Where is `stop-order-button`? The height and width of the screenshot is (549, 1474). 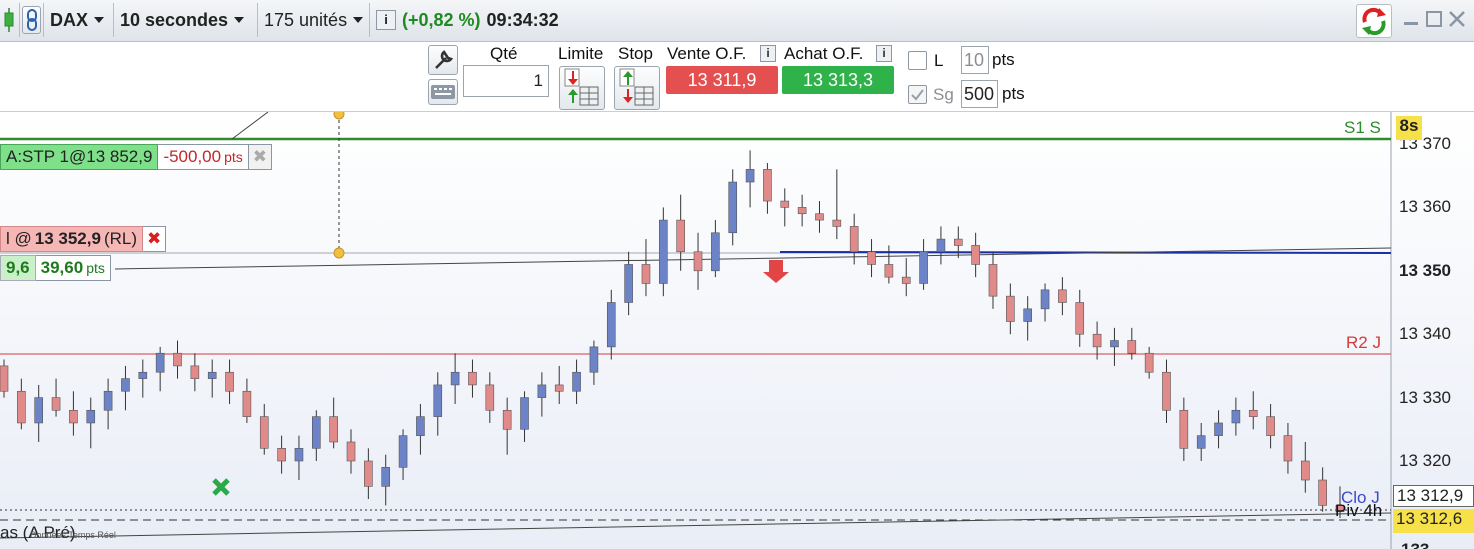 stop-order-button is located at coordinates (637, 88).